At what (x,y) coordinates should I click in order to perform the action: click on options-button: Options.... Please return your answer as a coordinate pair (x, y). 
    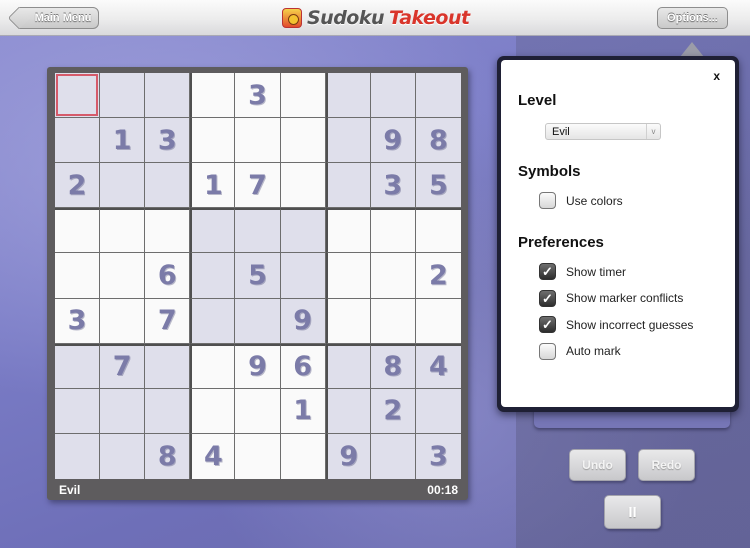
    Looking at the image, I should click on (692, 18).